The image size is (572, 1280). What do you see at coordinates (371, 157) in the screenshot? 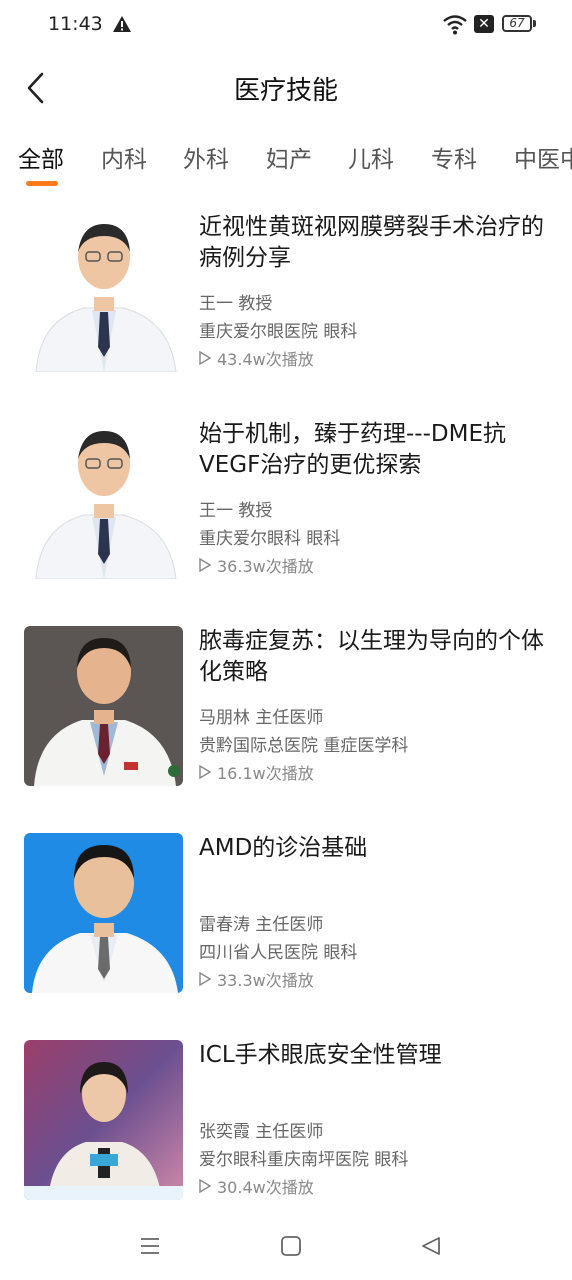
I see `tab-pediatrics: 儿科` at bounding box center [371, 157].